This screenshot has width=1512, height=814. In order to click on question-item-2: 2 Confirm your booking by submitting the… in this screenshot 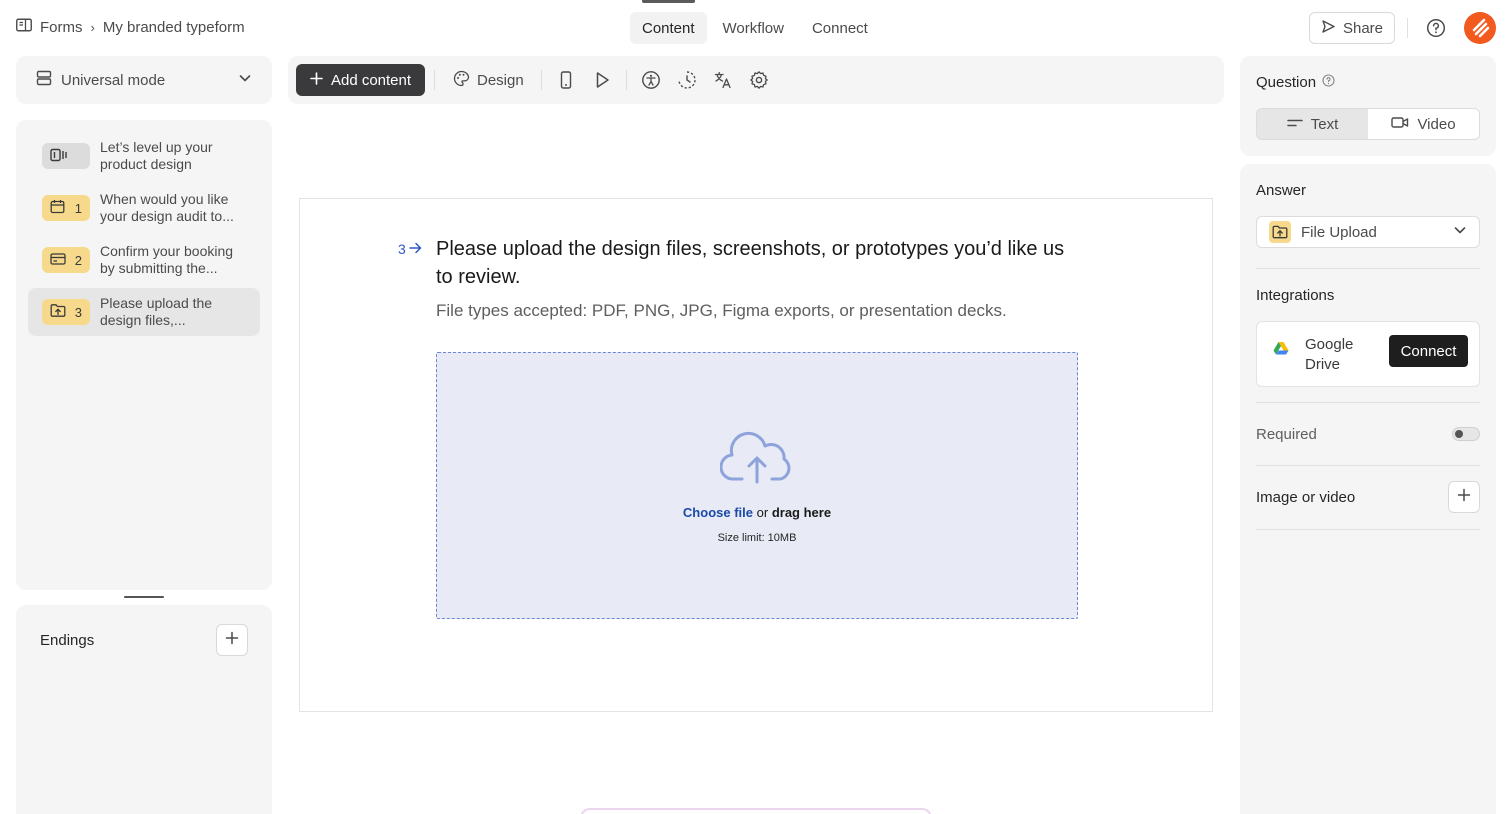, I will do `click(144, 260)`.